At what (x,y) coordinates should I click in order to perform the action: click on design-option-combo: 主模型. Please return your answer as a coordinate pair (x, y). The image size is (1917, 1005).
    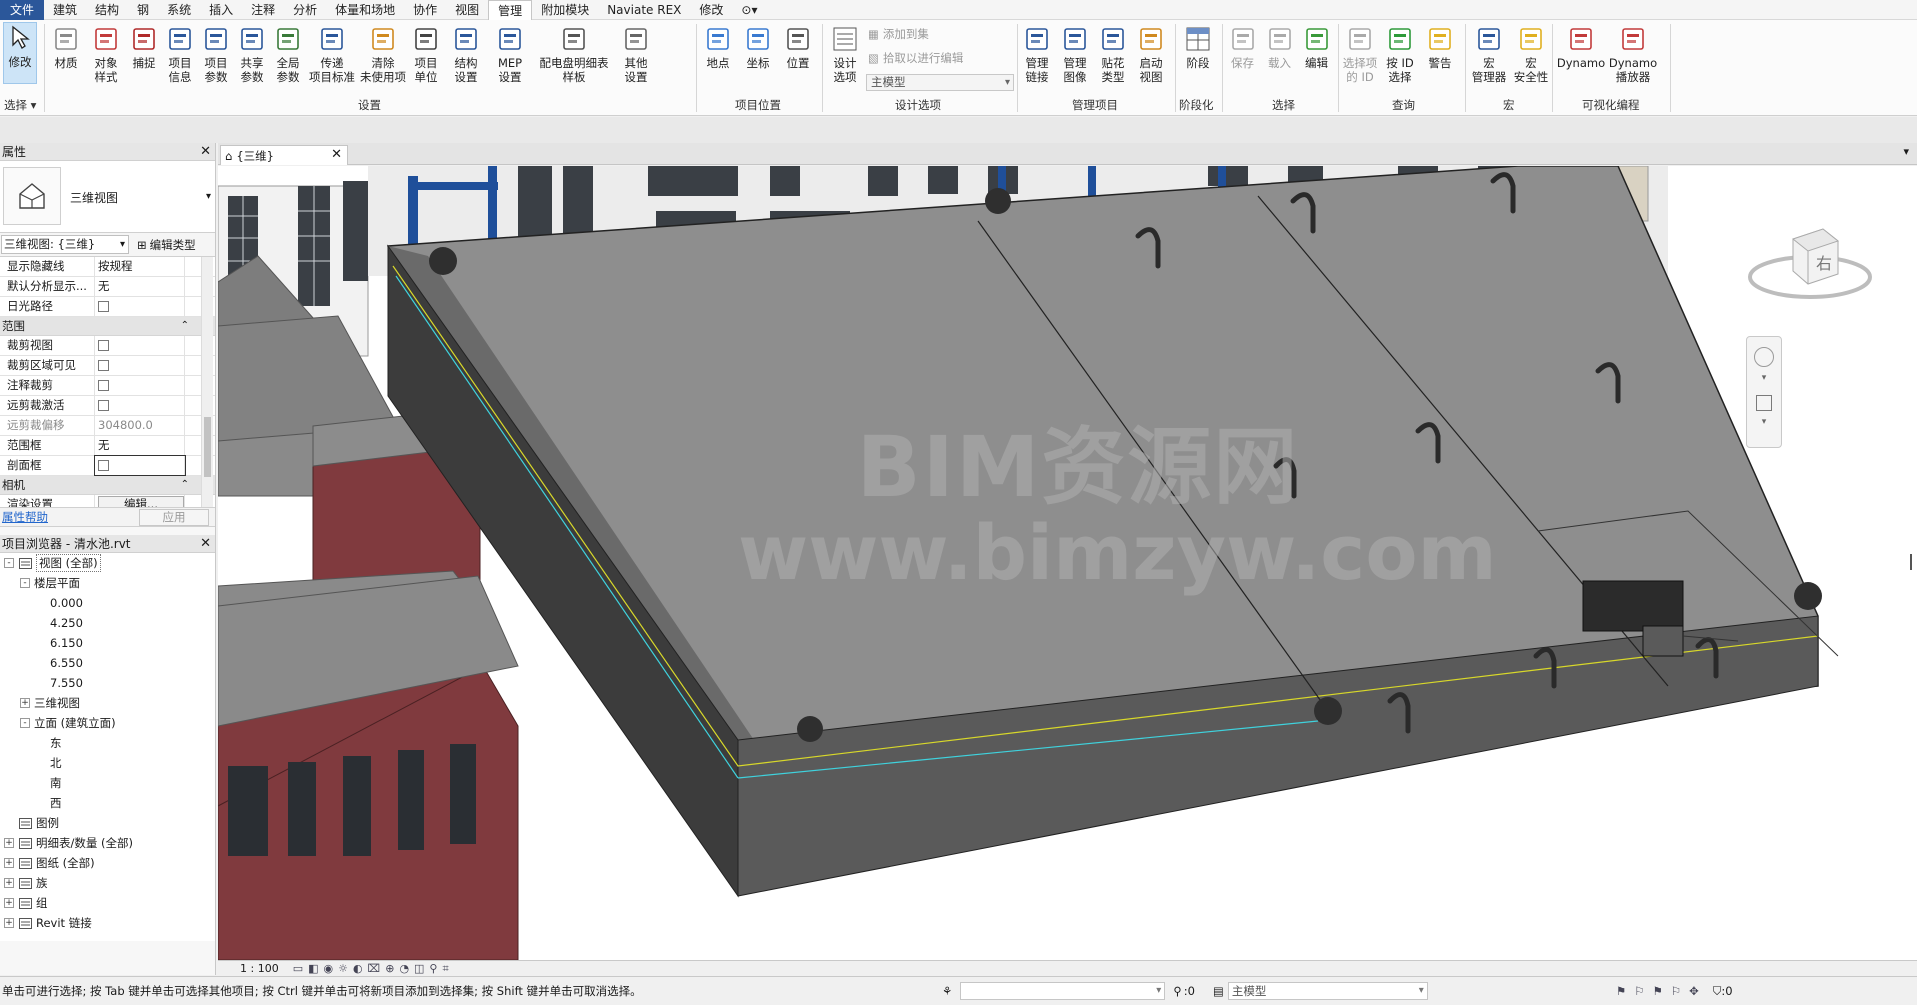
    Looking at the image, I should click on (940, 82).